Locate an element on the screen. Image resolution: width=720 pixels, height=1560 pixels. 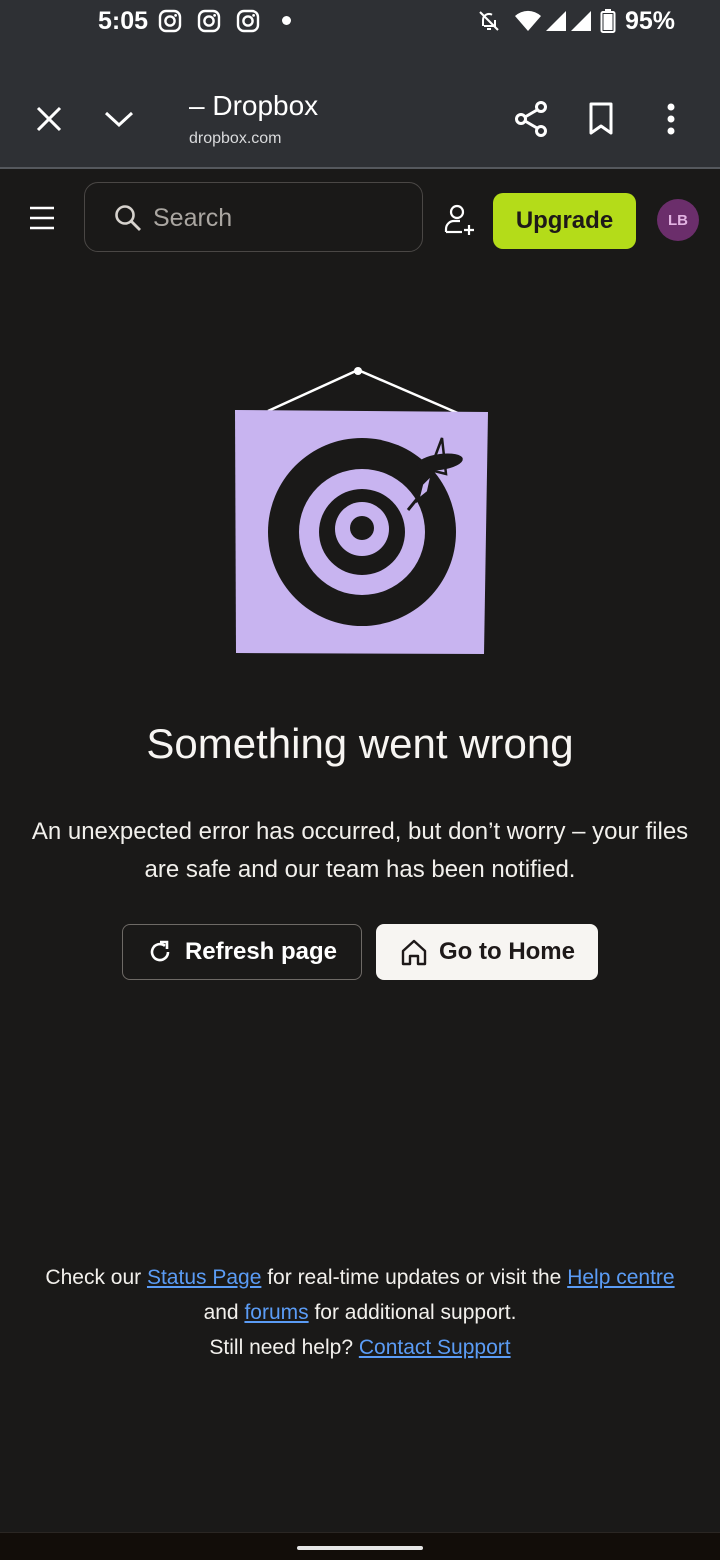
menu-icon is located at coordinates (42, 218).